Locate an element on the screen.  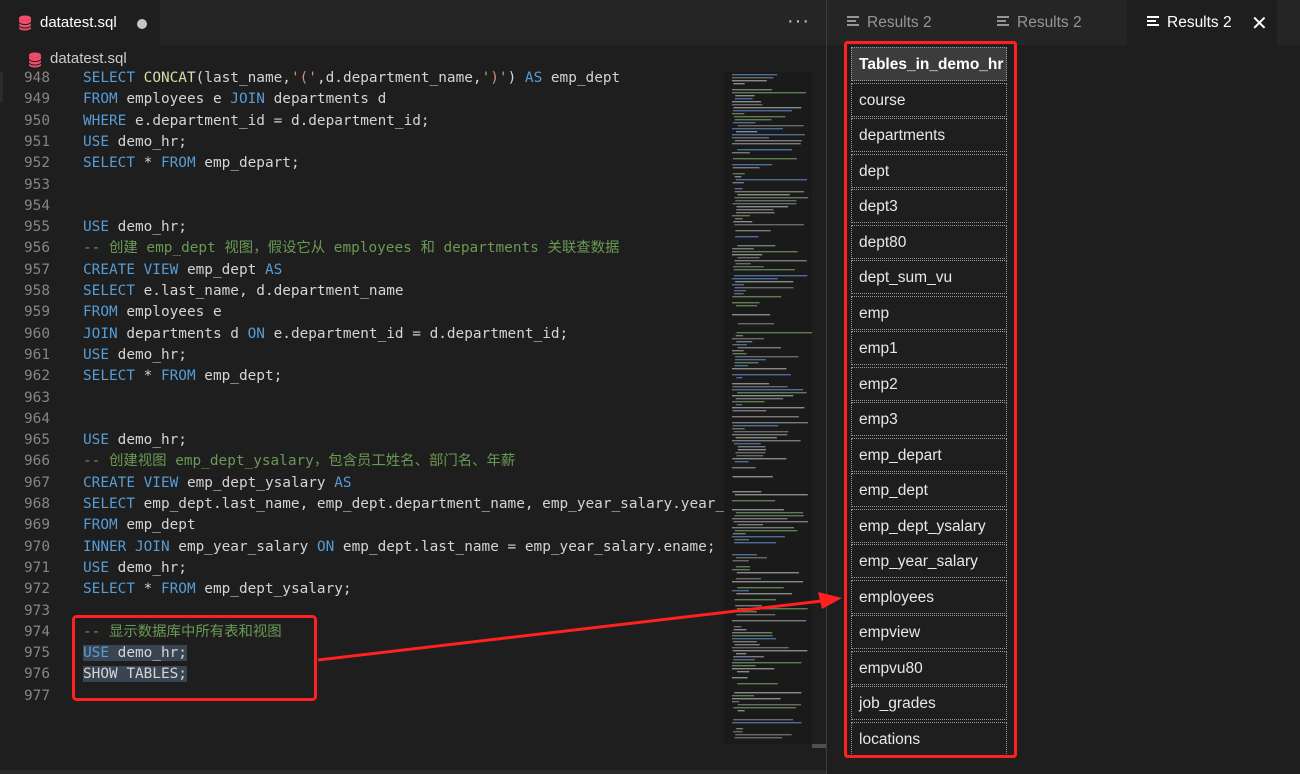
code-text: SELECT * FROM emp_dept; is located at coordinates (183, 376).